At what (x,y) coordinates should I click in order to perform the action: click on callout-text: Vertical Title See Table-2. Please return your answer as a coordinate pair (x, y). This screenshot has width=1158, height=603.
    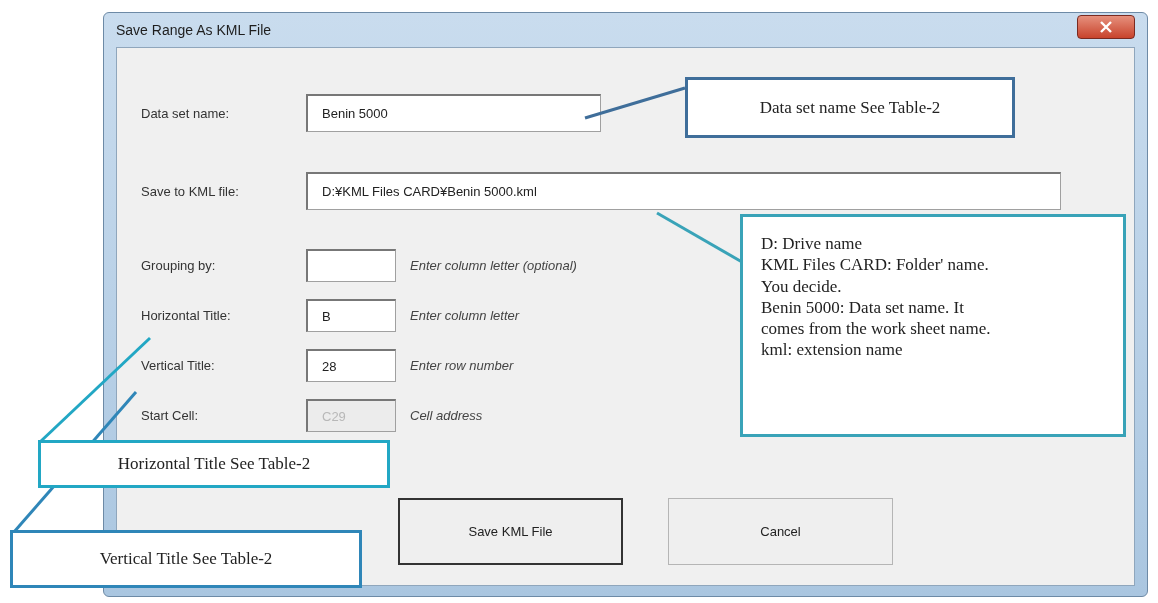
    Looking at the image, I should click on (186, 559).